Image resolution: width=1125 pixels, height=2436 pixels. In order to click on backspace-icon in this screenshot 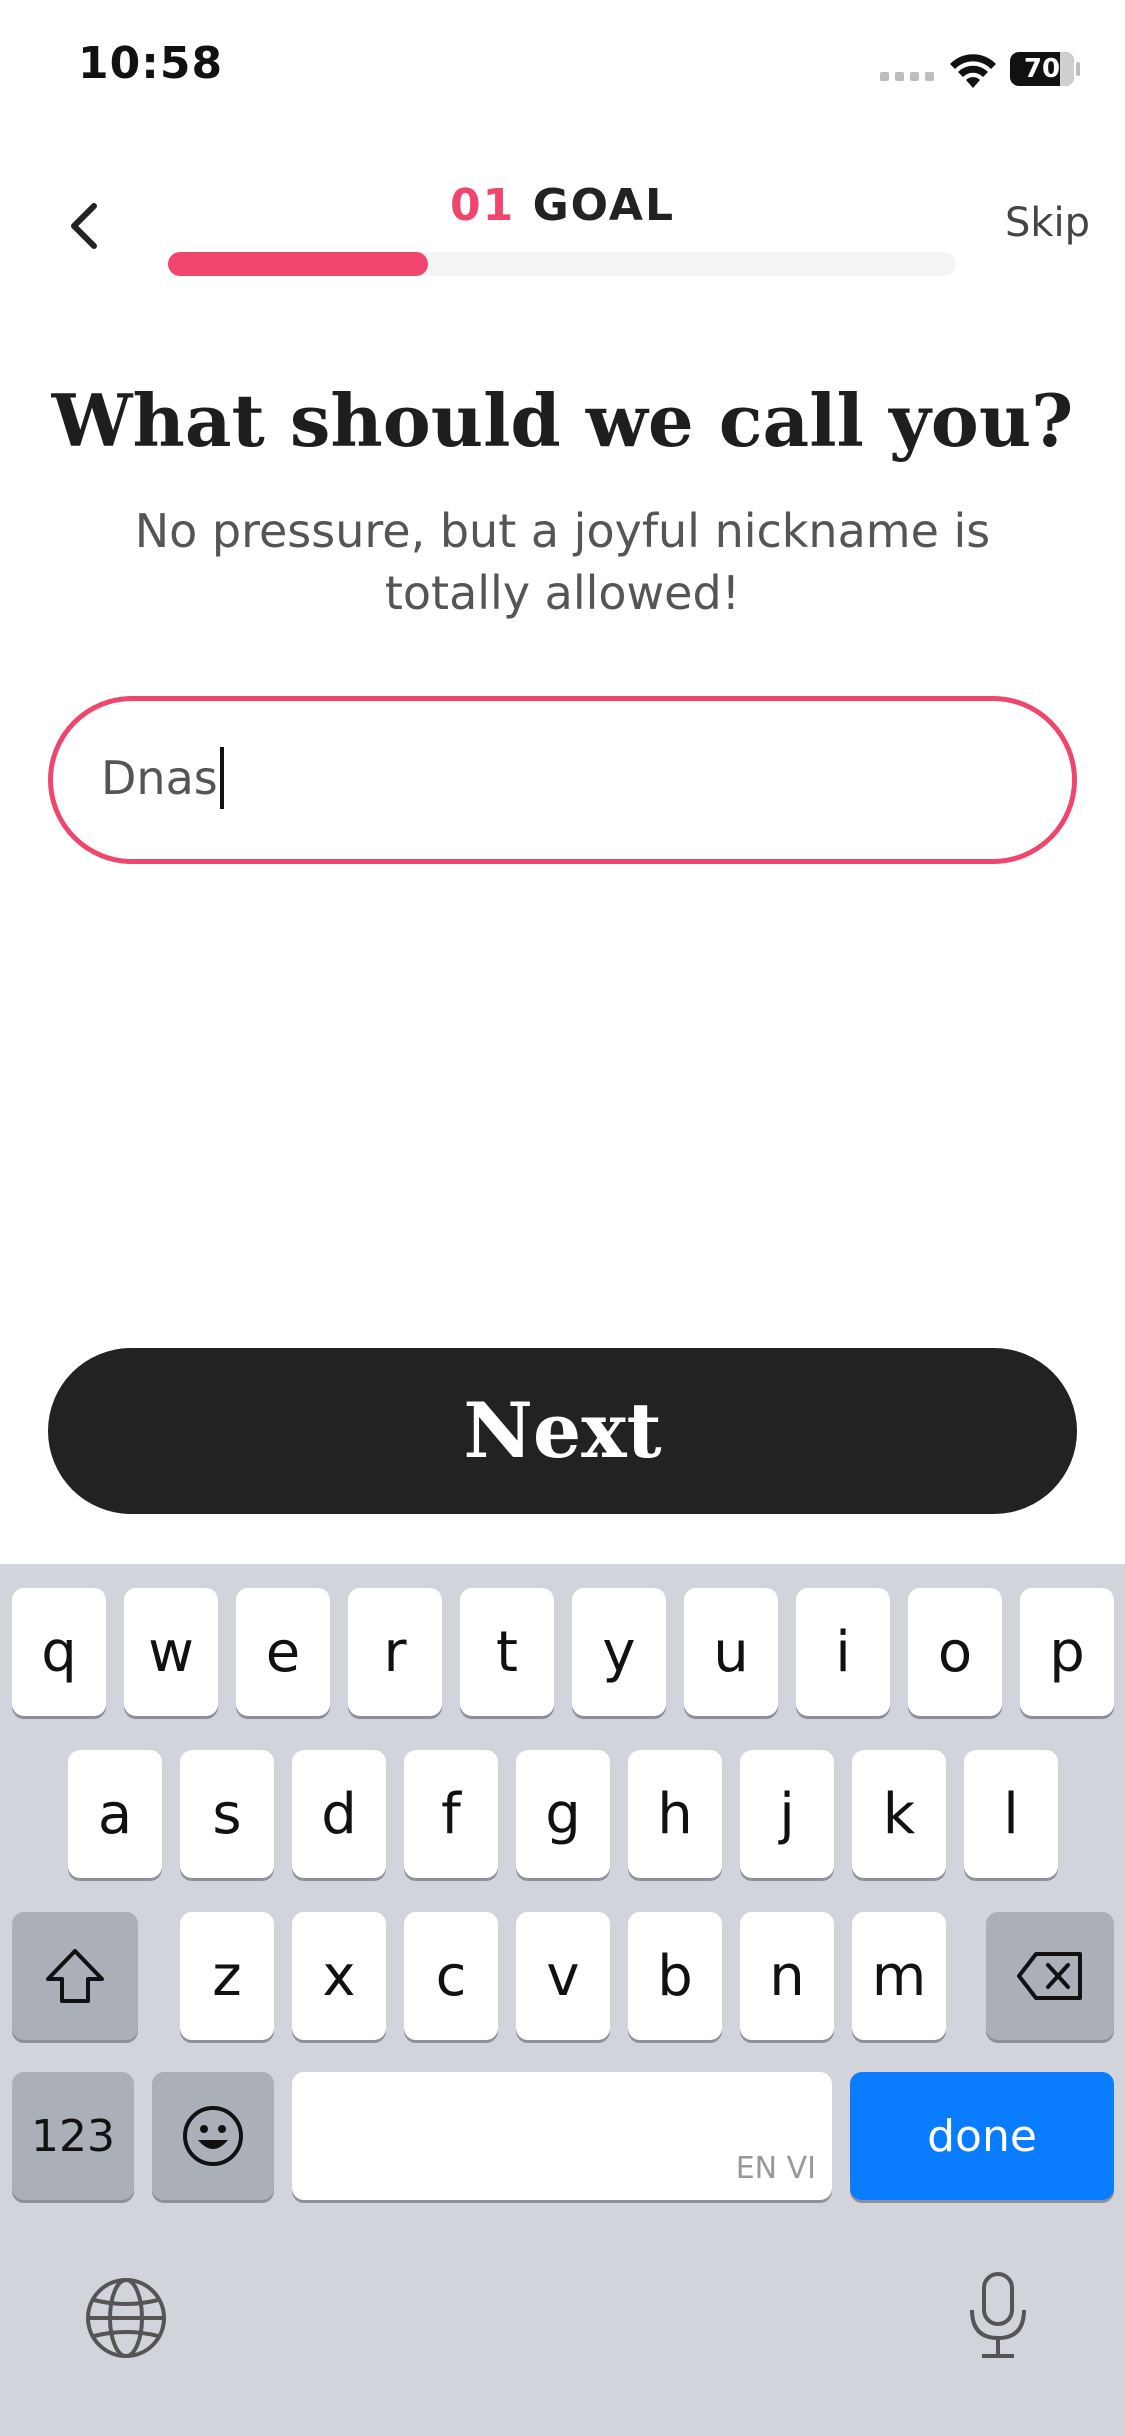, I will do `click(1049, 1976)`.